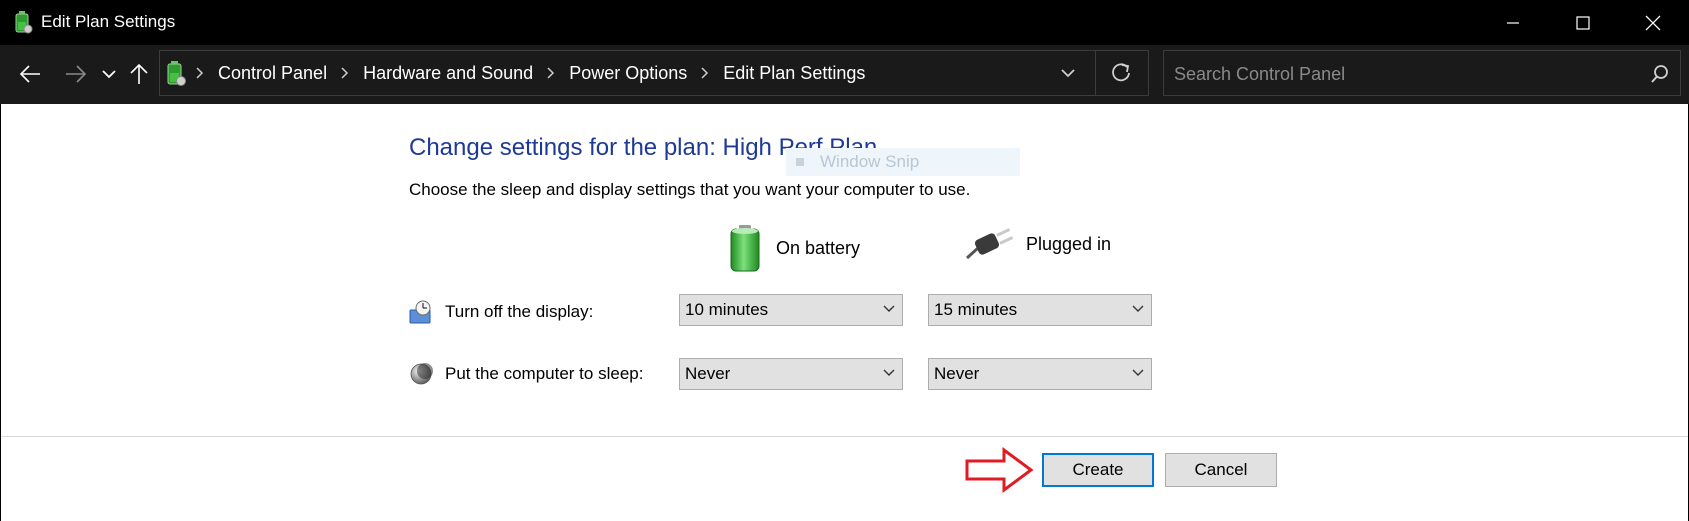 The height and width of the screenshot is (521, 1689). Describe the element at coordinates (791, 374) in the screenshot. I see `sleep-battery-select: Never` at that location.